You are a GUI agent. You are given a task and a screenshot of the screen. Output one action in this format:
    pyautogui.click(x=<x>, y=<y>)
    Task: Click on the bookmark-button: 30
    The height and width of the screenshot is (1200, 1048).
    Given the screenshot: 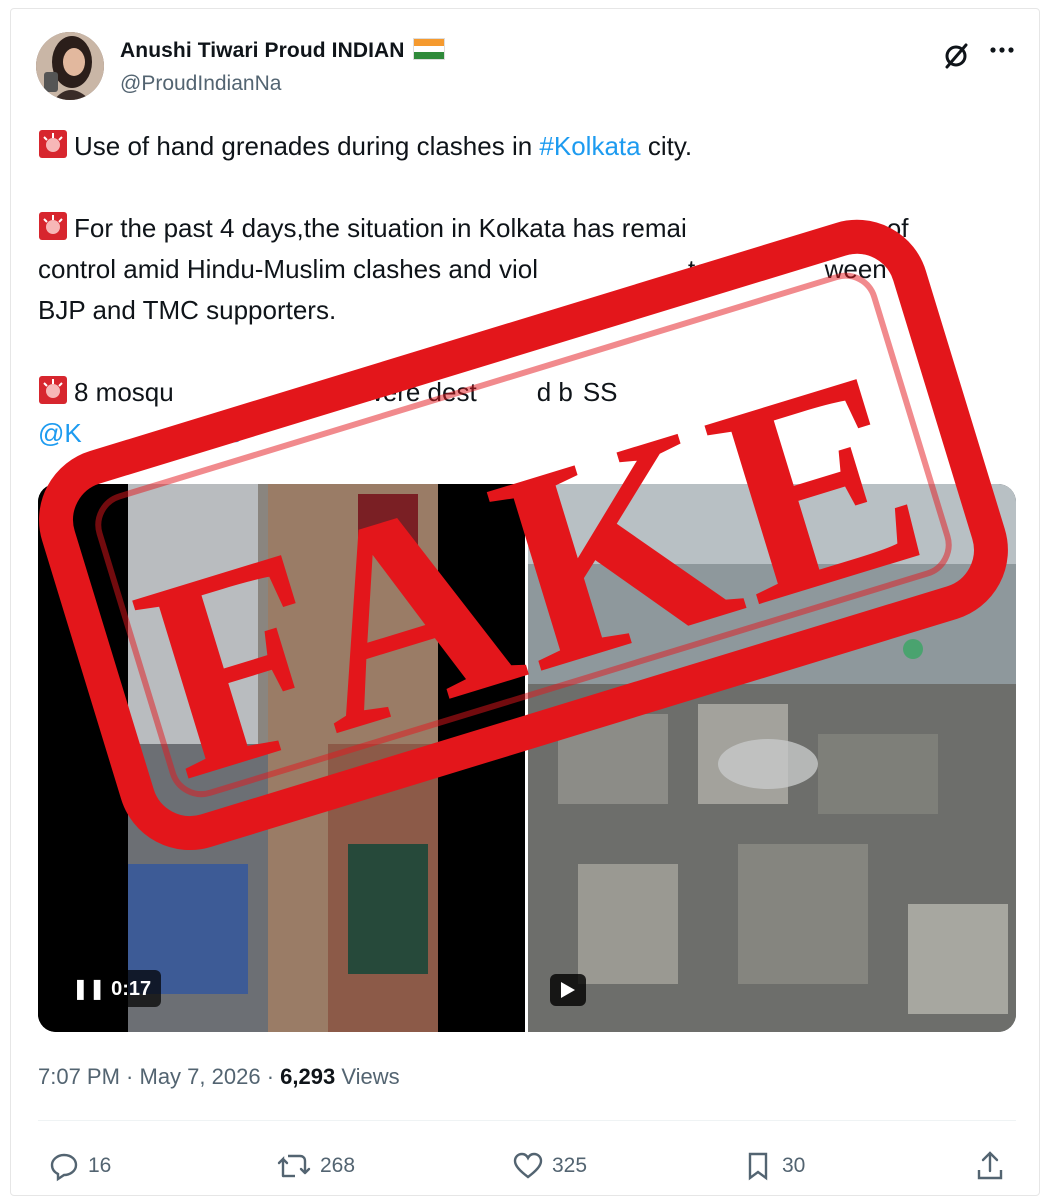 What is the action you would take?
    pyautogui.click(x=773, y=1166)
    